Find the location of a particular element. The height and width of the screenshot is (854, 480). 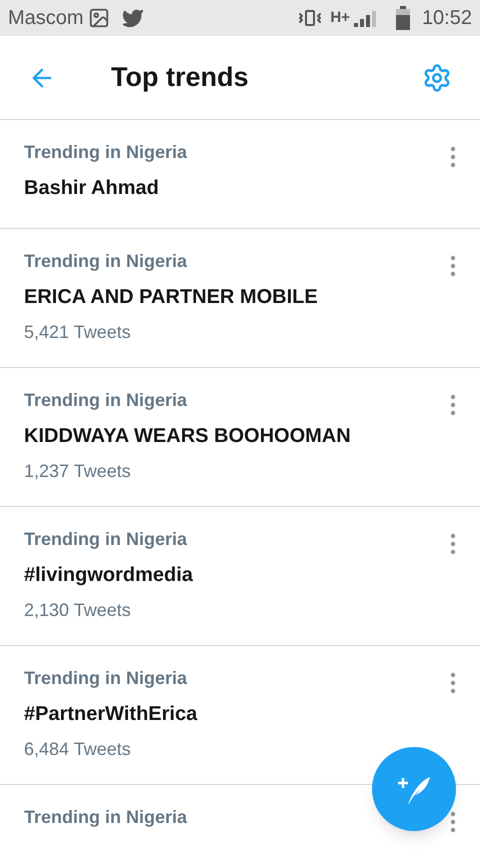

trend-name: #PartnerWithErica is located at coordinates (111, 714).